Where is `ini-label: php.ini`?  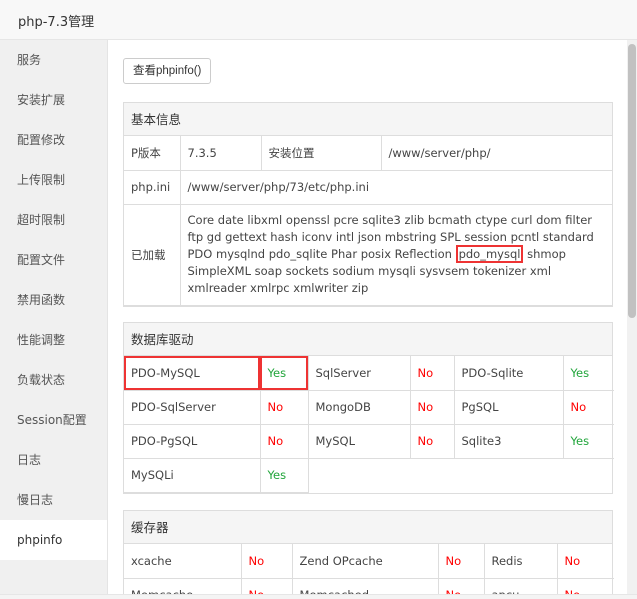
ini-label: php.ini is located at coordinates (152, 187).